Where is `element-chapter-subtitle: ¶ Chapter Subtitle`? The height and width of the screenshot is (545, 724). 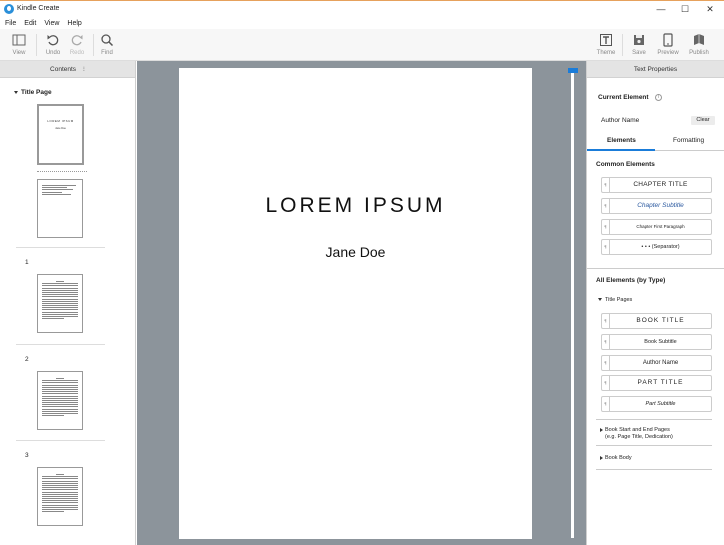 element-chapter-subtitle: ¶ Chapter Subtitle is located at coordinates (656, 206).